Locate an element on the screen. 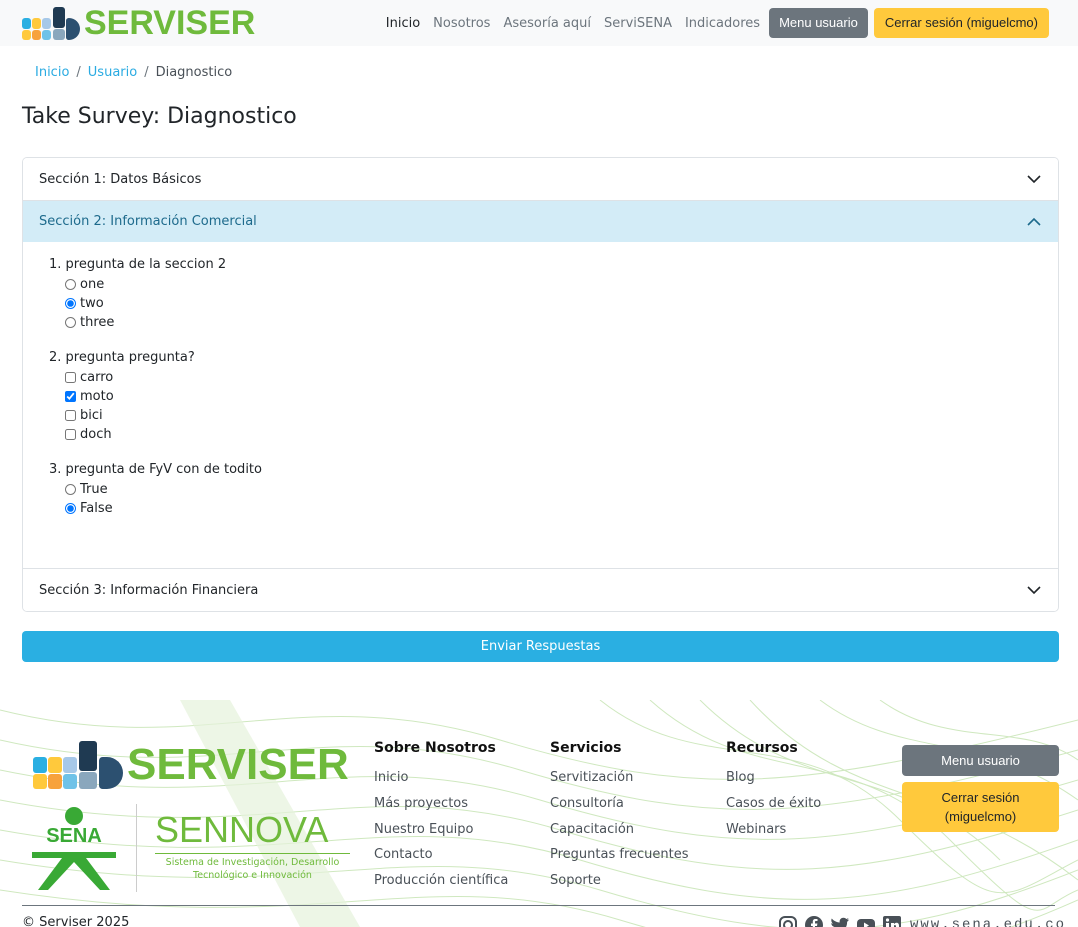  footer-link: Casos de éxito is located at coordinates (773, 804).